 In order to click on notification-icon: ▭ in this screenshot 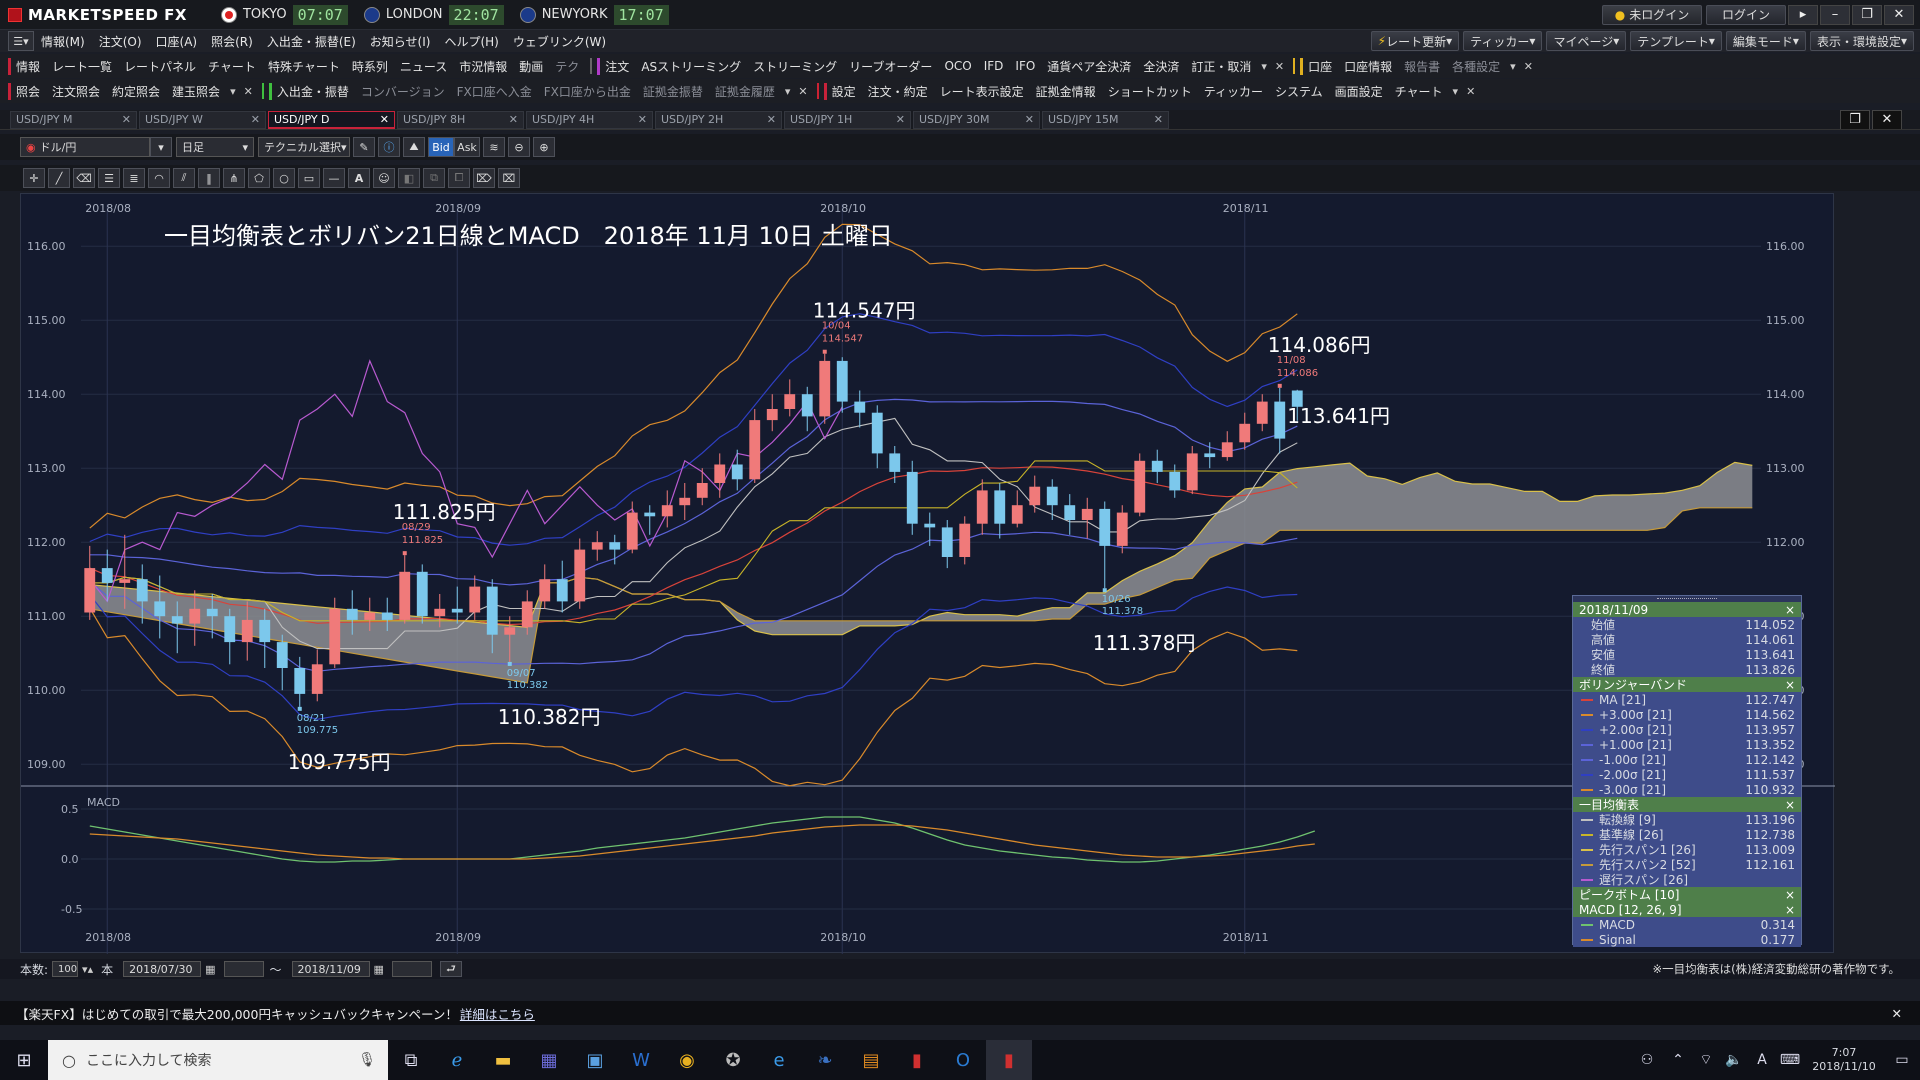, I will do `click(1902, 1060)`.